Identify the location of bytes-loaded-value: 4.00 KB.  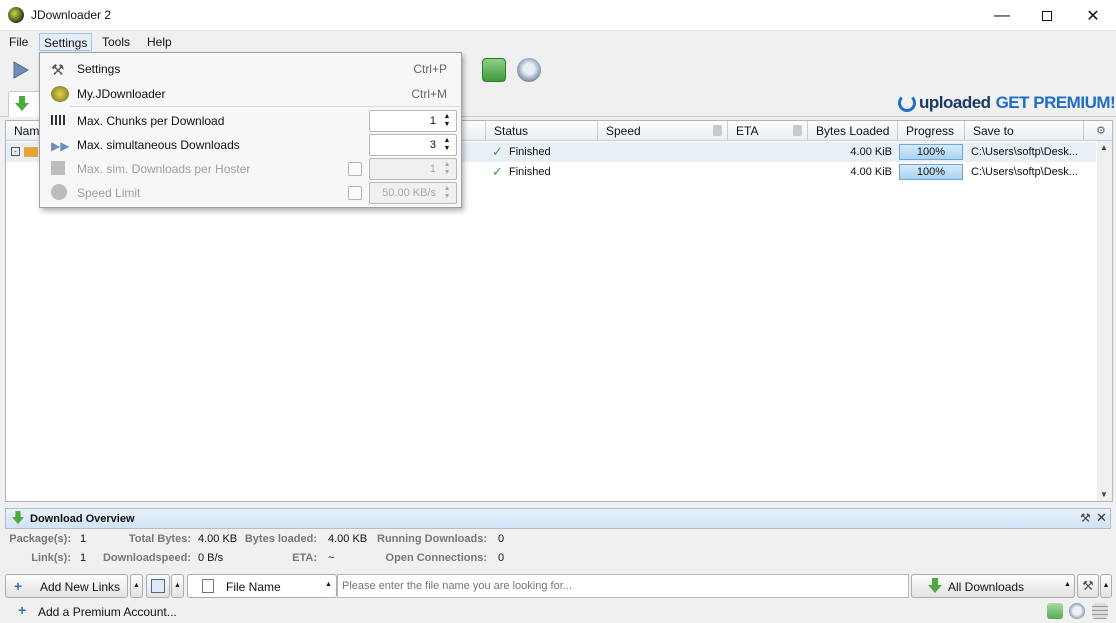
(348, 539).